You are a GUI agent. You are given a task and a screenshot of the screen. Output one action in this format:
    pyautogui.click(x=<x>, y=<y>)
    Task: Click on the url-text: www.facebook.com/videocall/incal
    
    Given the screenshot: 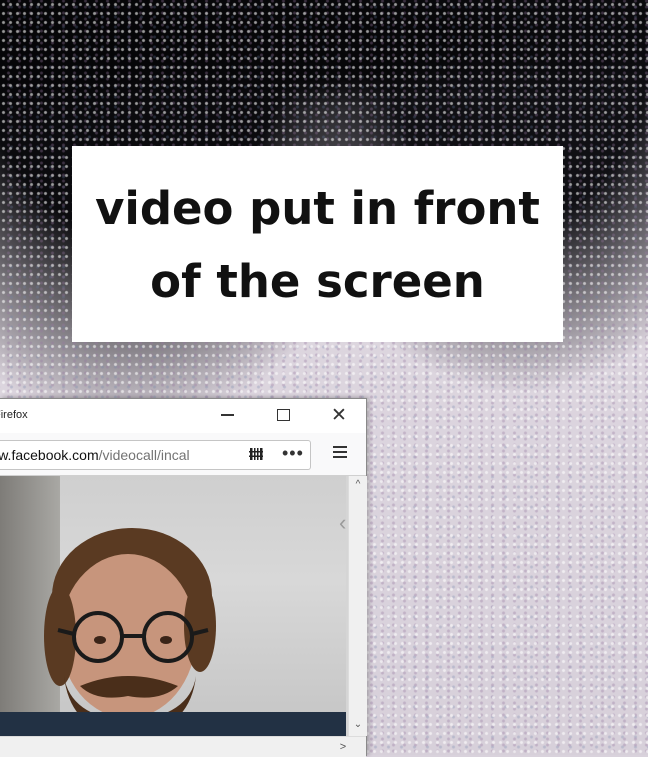 What is the action you would take?
    pyautogui.click(x=118, y=455)
    